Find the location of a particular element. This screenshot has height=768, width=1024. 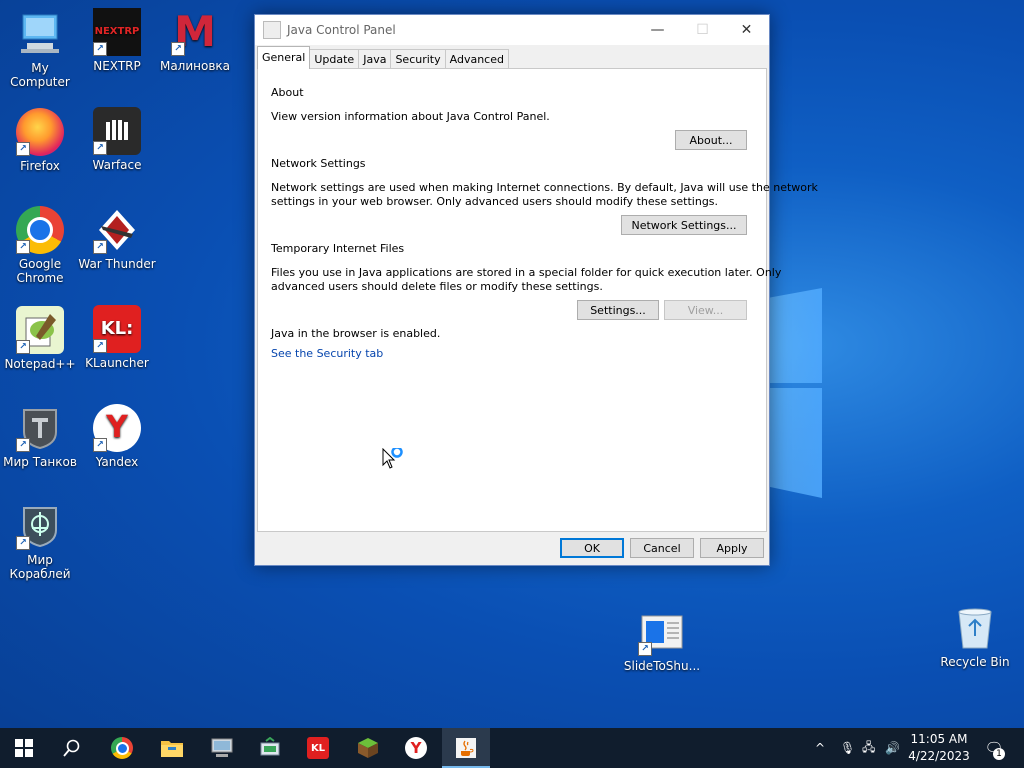

busy-cursor-icon is located at coordinates (395, 460).